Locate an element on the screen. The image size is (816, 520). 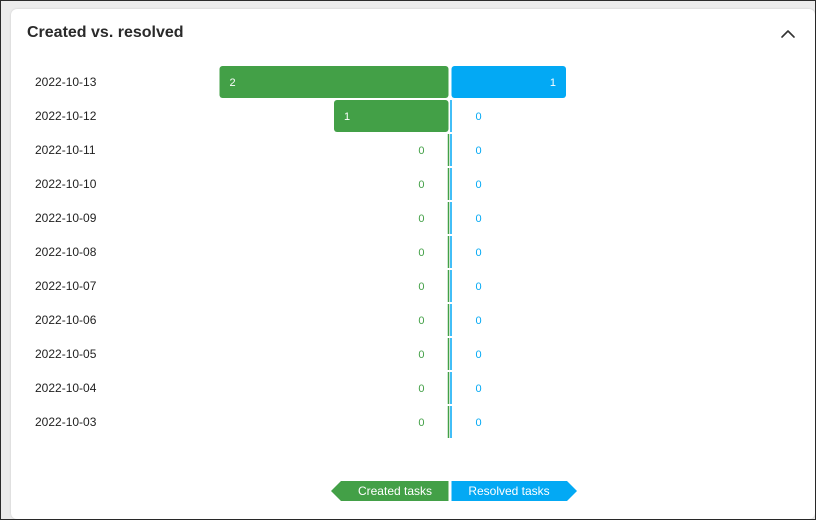
resolved-bar is located at coordinates (509, 82).